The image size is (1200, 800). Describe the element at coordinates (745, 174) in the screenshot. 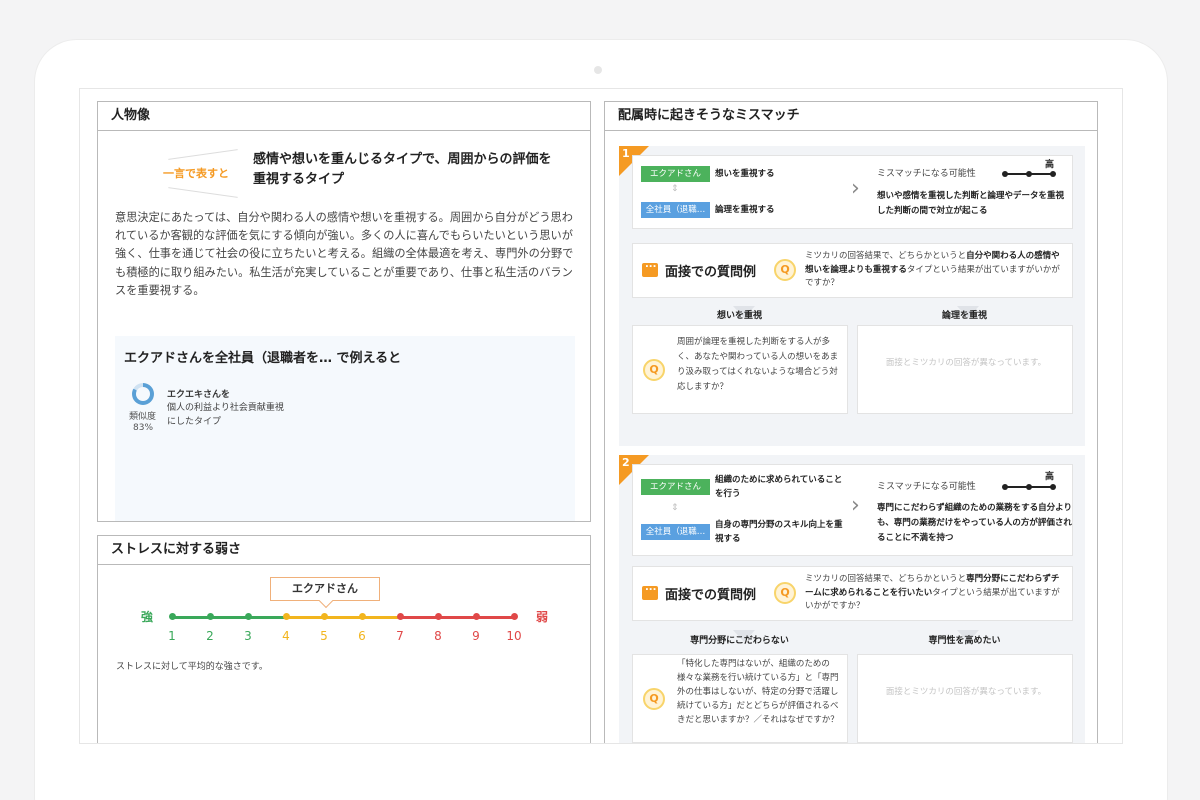

I see `tag-self-text: 想いを重視する` at that location.